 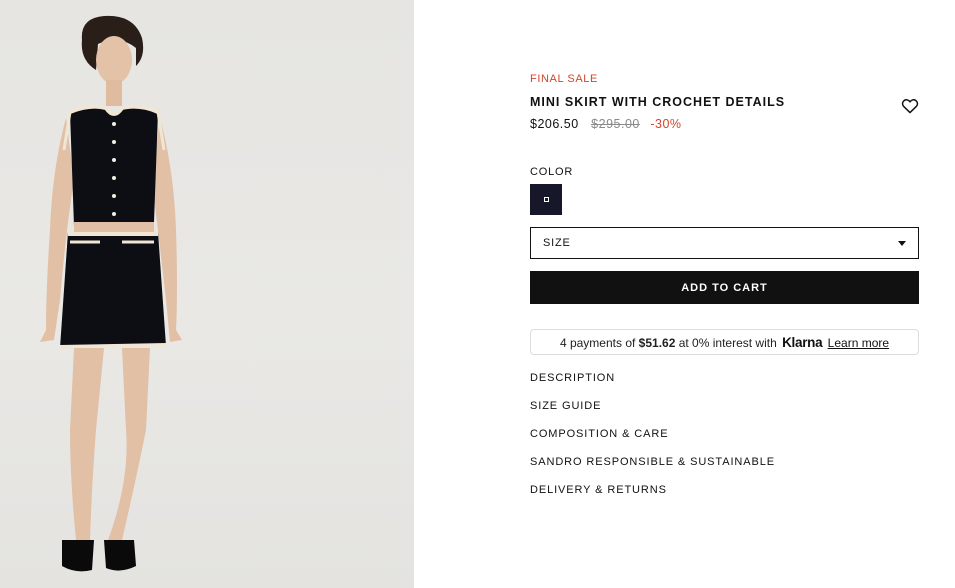 I want to click on final-sale-badge: FINAL SALE, so click(x=564, y=79).